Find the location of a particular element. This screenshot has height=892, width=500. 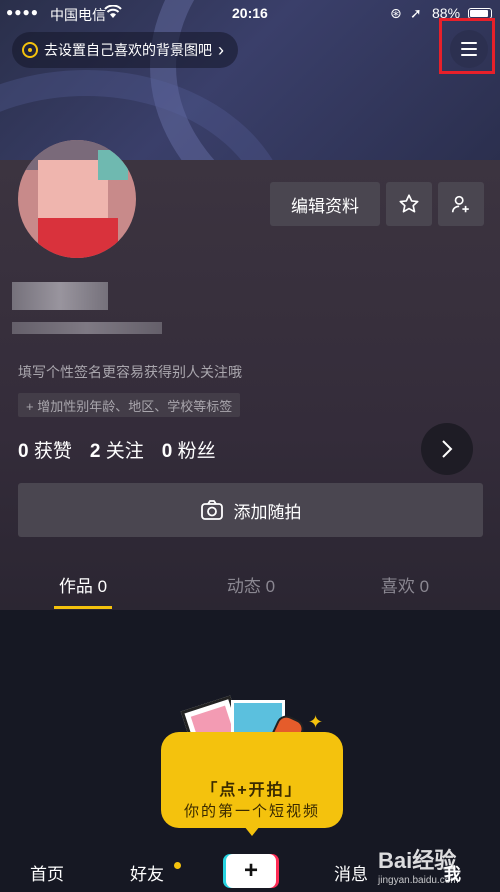

chevron-right-icon is located at coordinates (447, 449).